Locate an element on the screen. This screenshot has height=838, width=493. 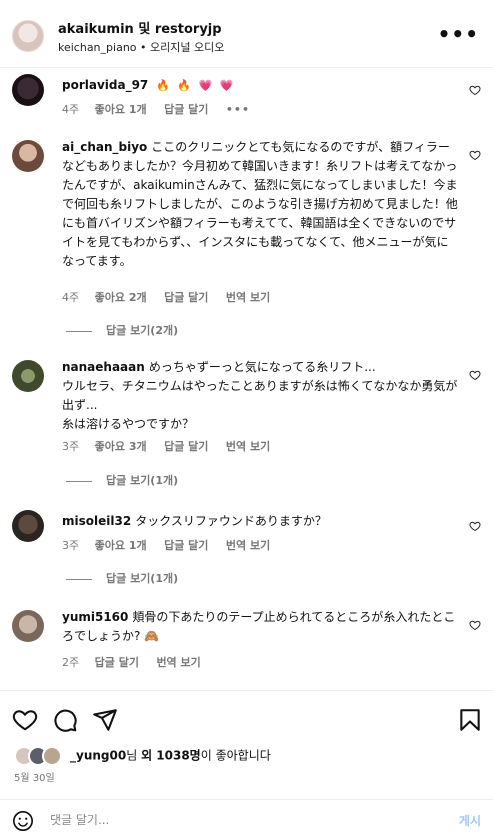
comment-meta: 4주 좋아요 2개 답글 달기 번역 보기 is located at coordinates (173, 297).